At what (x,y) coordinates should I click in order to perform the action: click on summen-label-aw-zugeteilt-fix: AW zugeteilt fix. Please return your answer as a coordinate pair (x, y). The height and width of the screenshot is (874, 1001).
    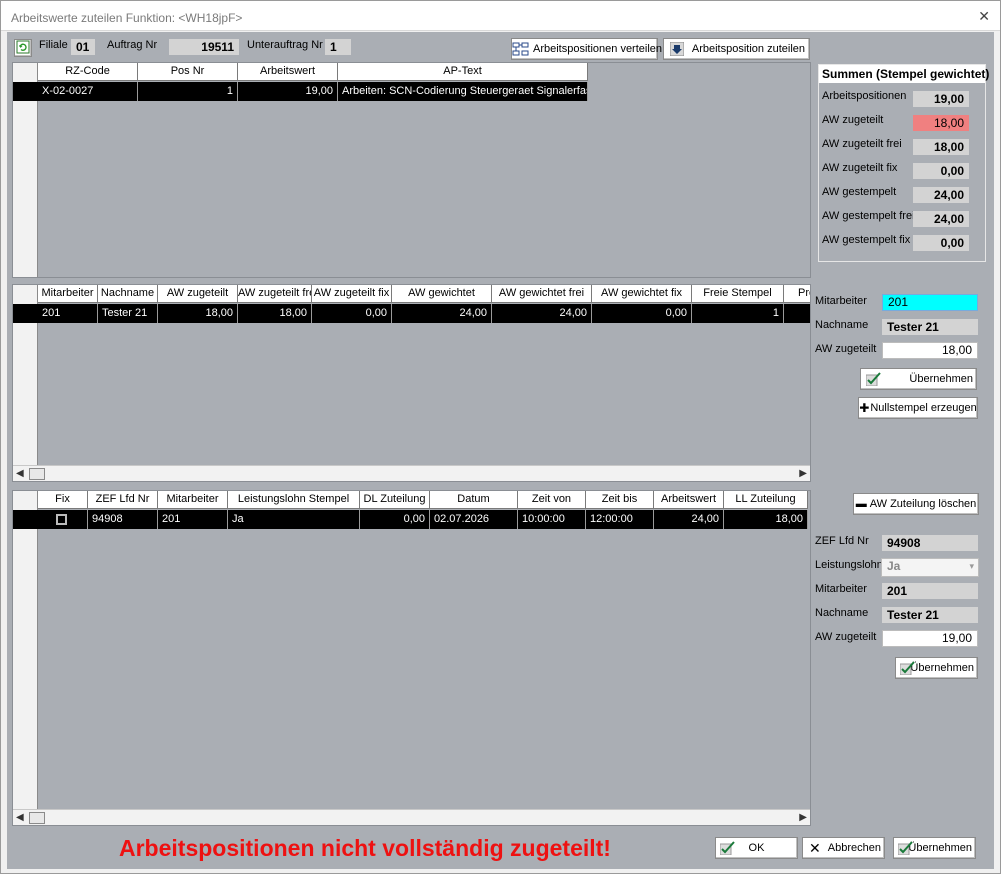
    Looking at the image, I should click on (860, 168).